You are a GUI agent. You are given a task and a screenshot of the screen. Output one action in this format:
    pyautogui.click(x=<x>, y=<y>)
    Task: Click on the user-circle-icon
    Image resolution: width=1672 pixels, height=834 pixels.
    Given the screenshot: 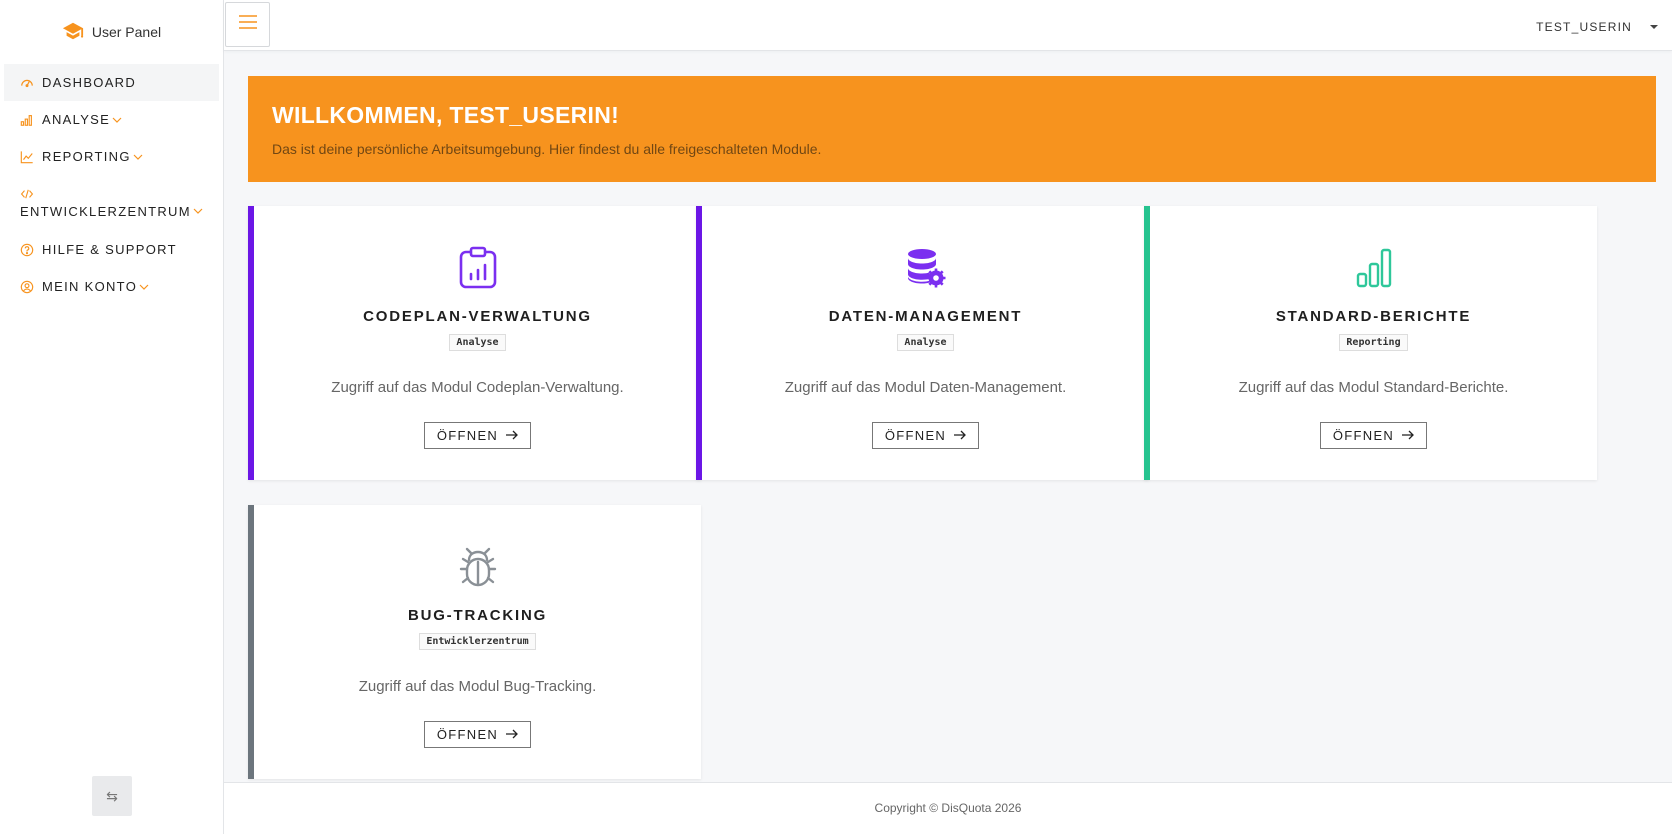 What is the action you would take?
    pyautogui.click(x=27, y=287)
    